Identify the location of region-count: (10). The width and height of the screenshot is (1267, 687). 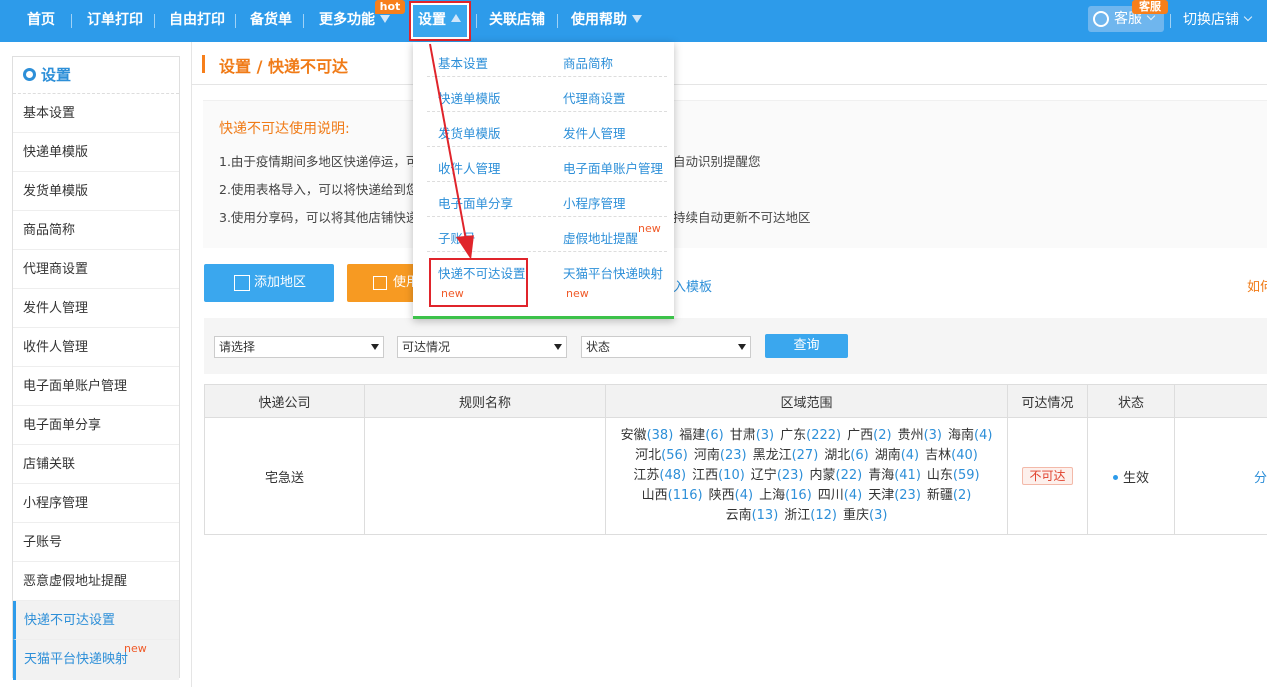
(731, 475).